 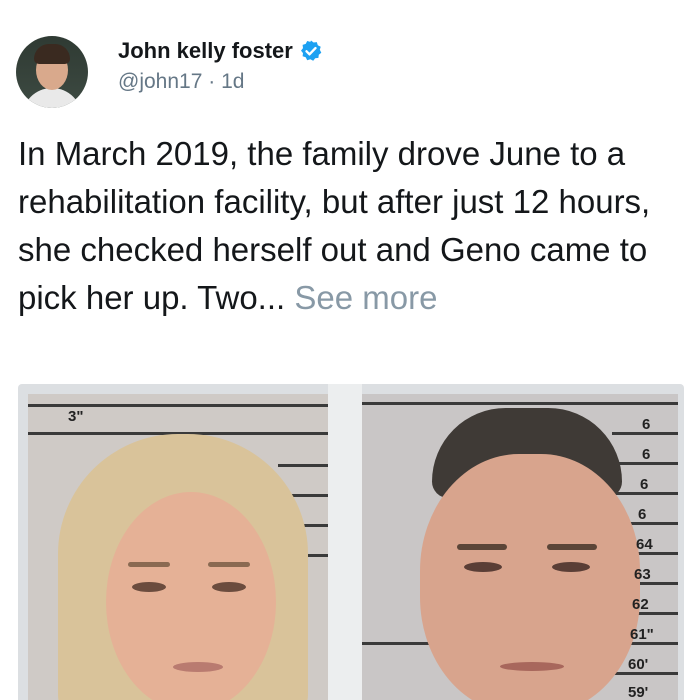 What do you see at coordinates (483, 567) in the screenshot?
I see `man-eye-left` at bounding box center [483, 567].